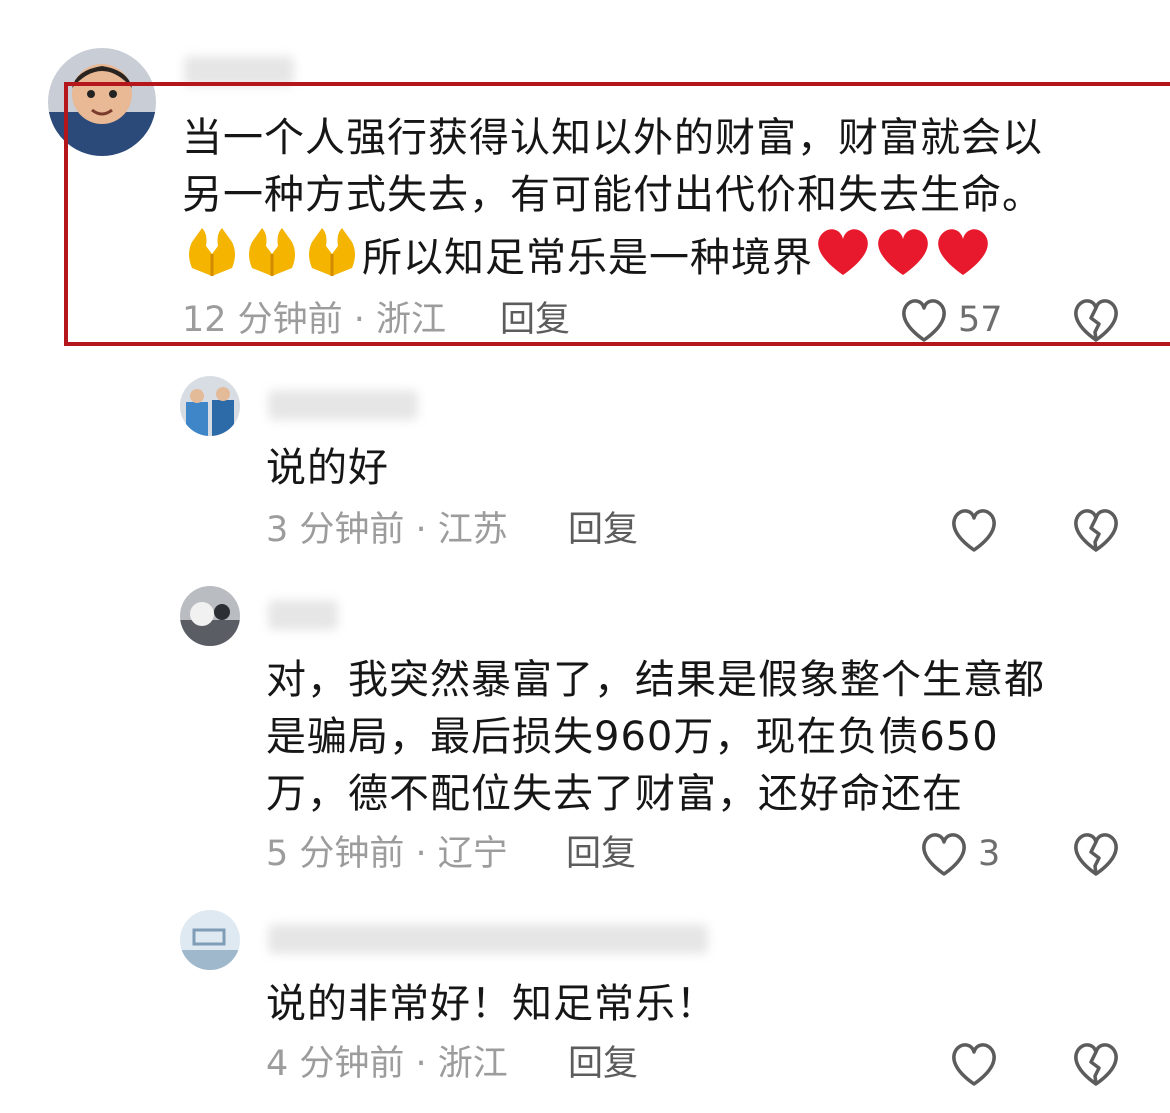  What do you see at coordinates (614, 794) in the screenshot?
I see `comment-text-line-3: 万，德不配位失去了财富，还好命还在` at bounding box center [614, 794].